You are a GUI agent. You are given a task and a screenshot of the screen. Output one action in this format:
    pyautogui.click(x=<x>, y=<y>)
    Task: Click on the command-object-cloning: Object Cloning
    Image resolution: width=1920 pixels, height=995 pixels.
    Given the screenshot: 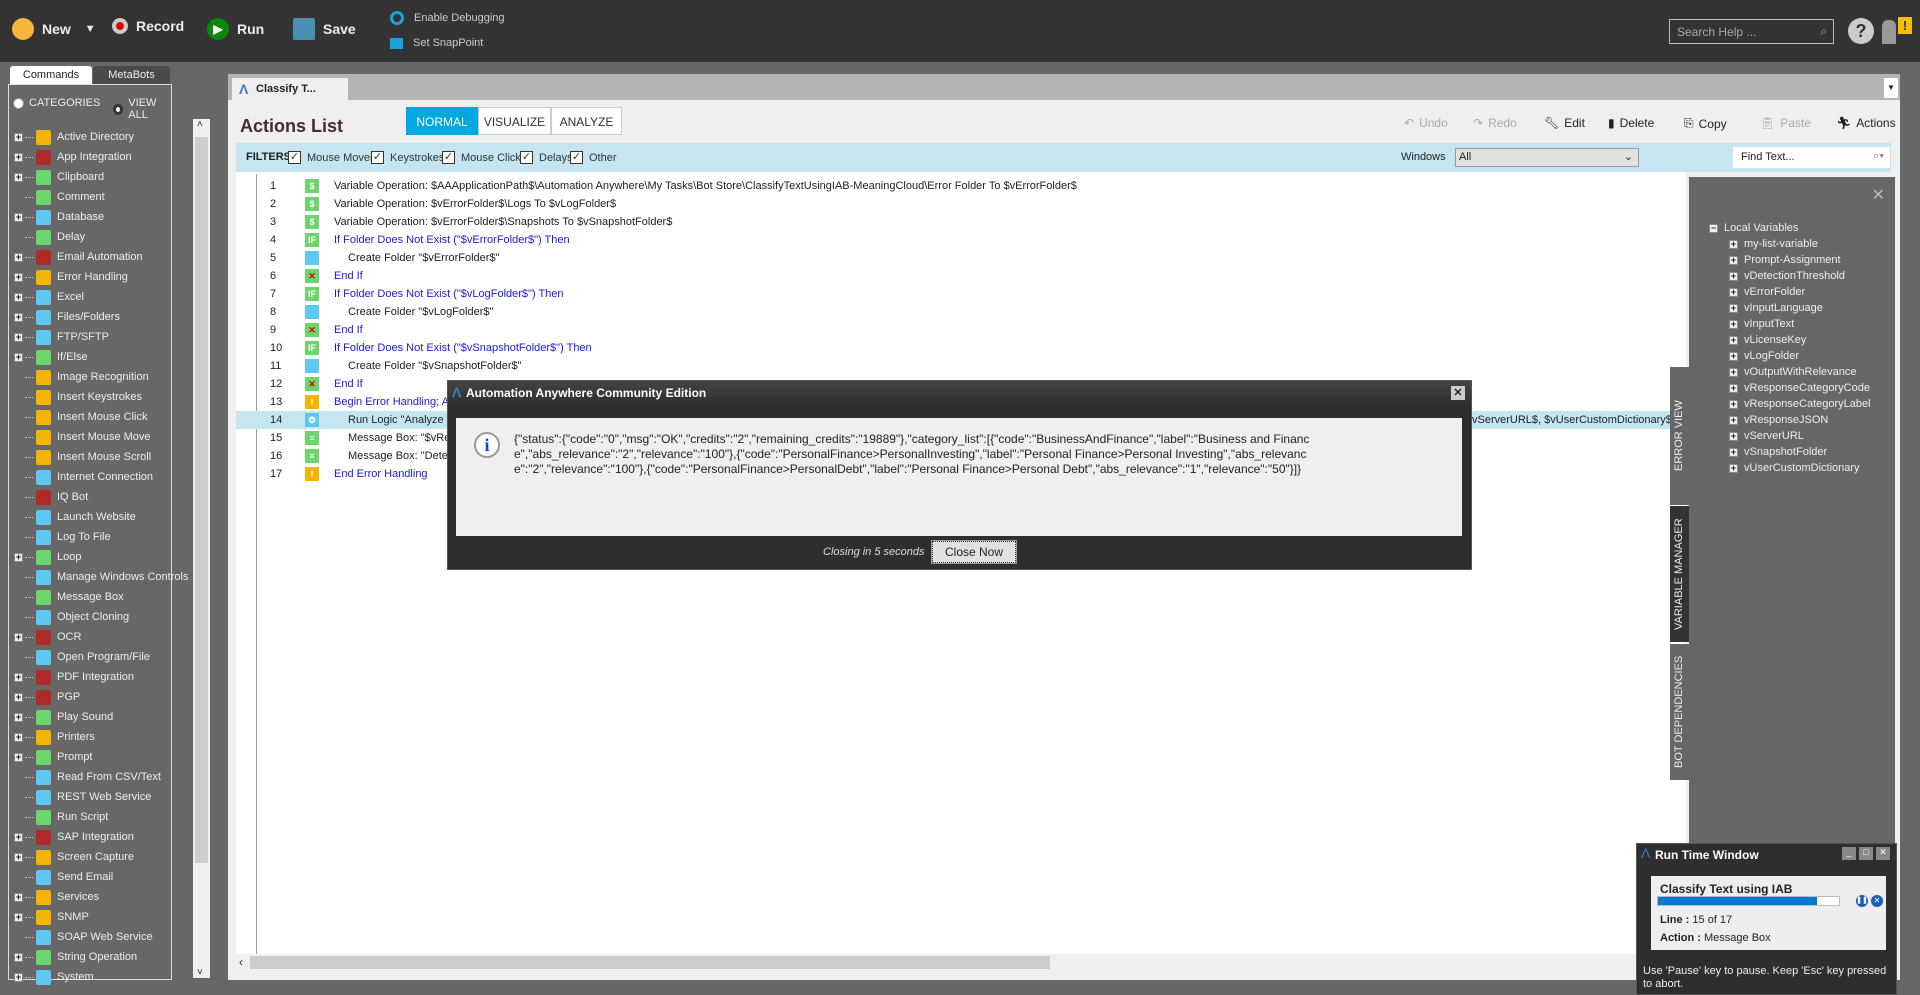 What is the action you would take?
    pyautogui.click(x=71, y=617)
    